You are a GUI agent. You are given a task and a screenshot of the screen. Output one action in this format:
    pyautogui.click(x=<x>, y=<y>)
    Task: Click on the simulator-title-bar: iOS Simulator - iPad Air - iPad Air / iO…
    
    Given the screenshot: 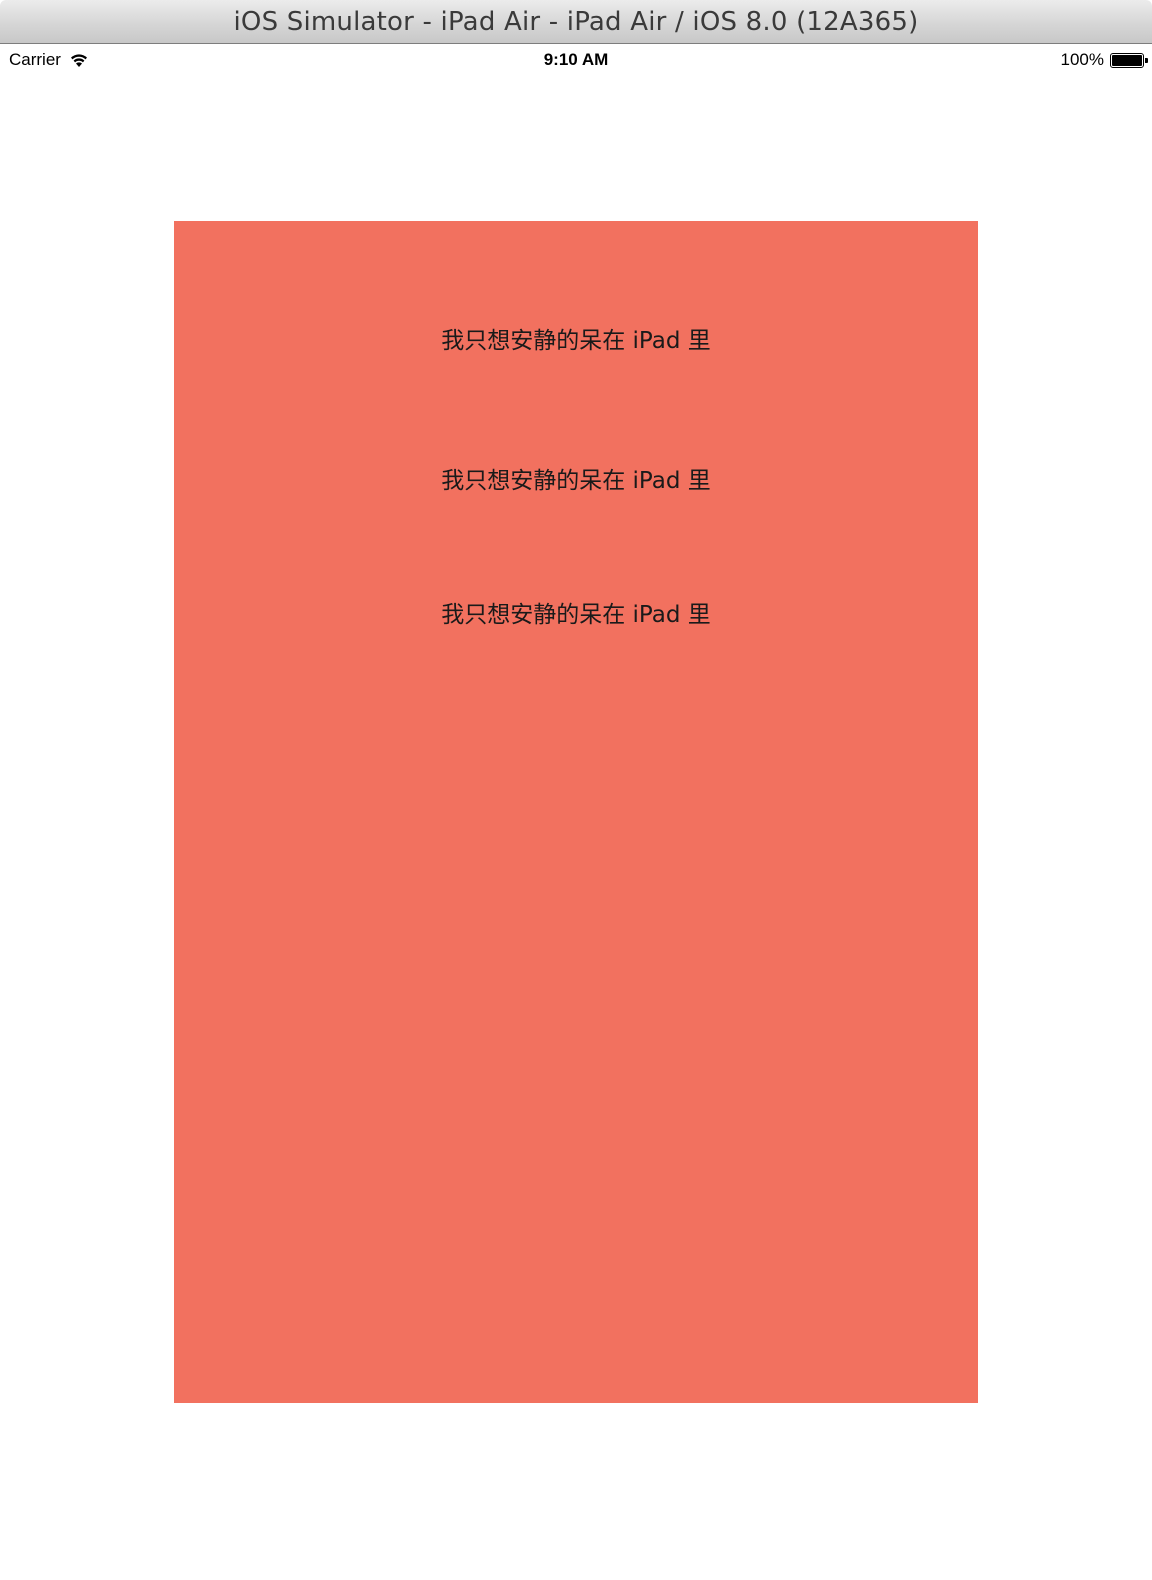 What is the action you would take?
    pyautogui.click(x=576, y=22)
    